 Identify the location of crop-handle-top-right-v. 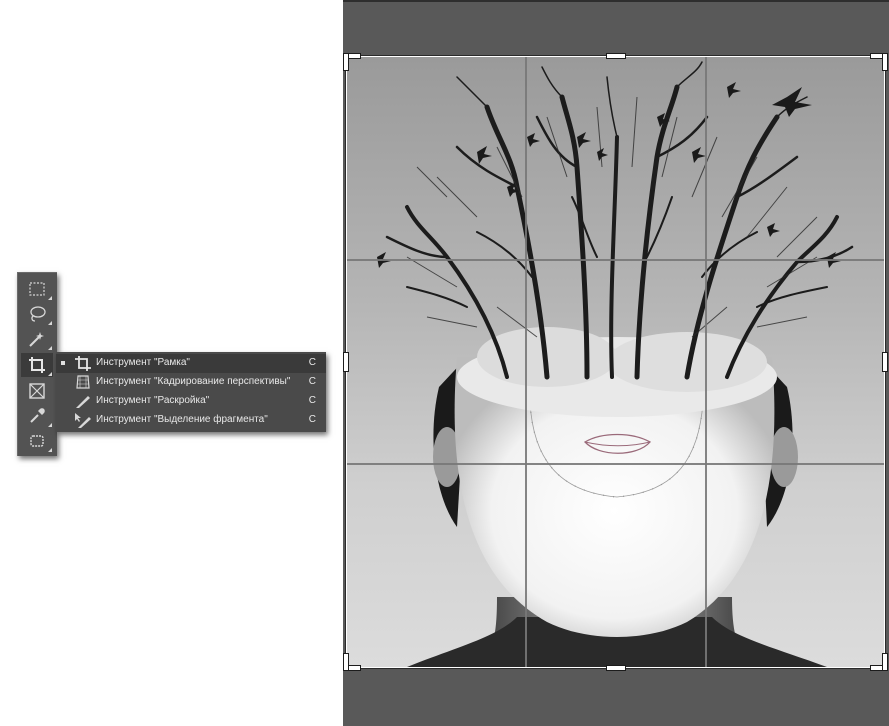
(885, 62).